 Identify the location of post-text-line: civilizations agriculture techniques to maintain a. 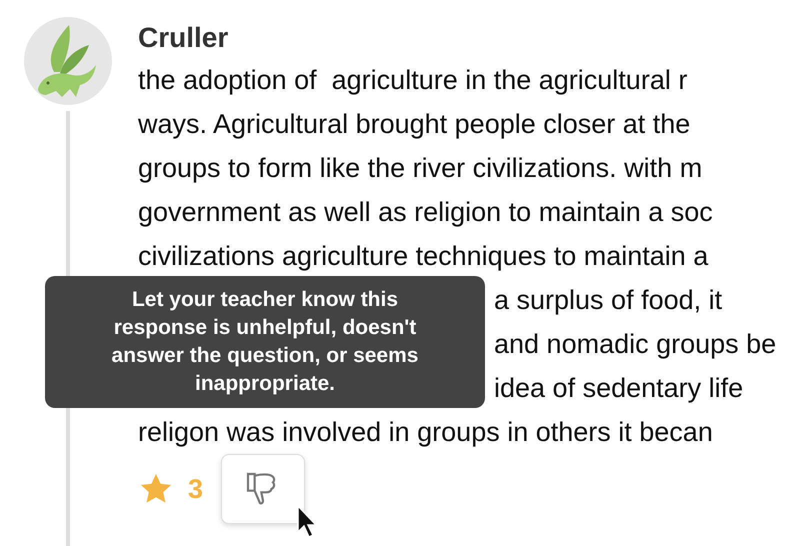
(423, 256).